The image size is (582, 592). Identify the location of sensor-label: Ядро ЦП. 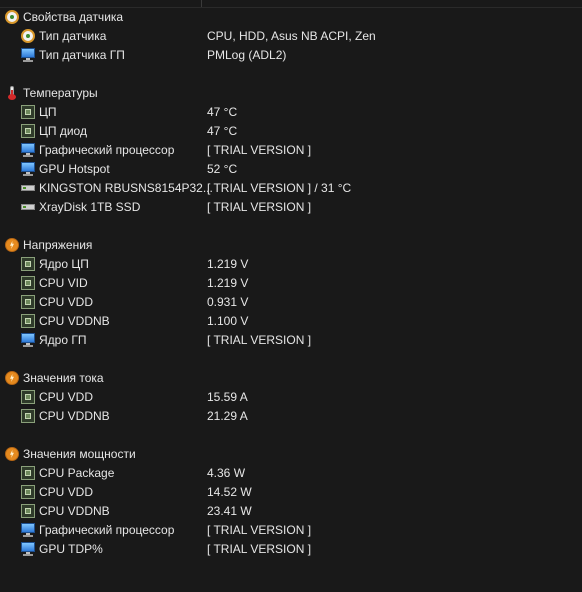
(64, 264).